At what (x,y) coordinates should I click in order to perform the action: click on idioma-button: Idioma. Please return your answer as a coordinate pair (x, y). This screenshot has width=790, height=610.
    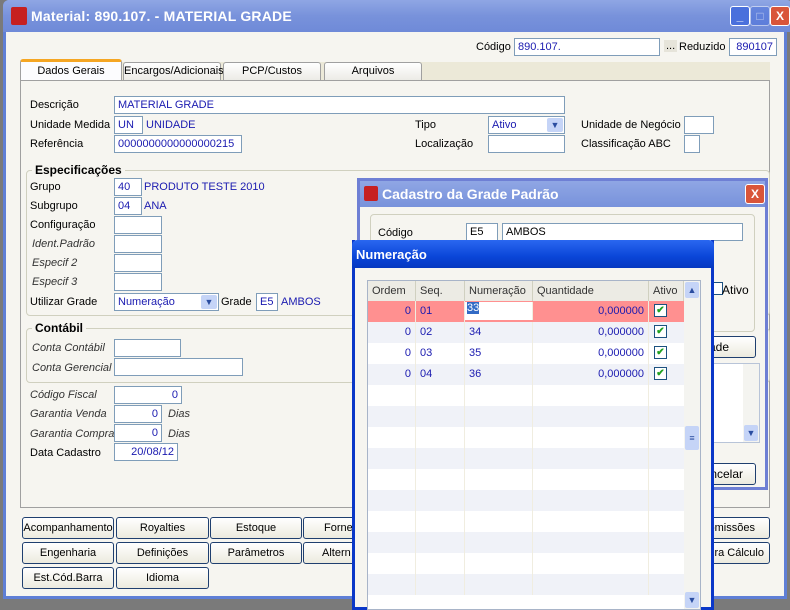
    Looking at the image, I should click on (162, 578).